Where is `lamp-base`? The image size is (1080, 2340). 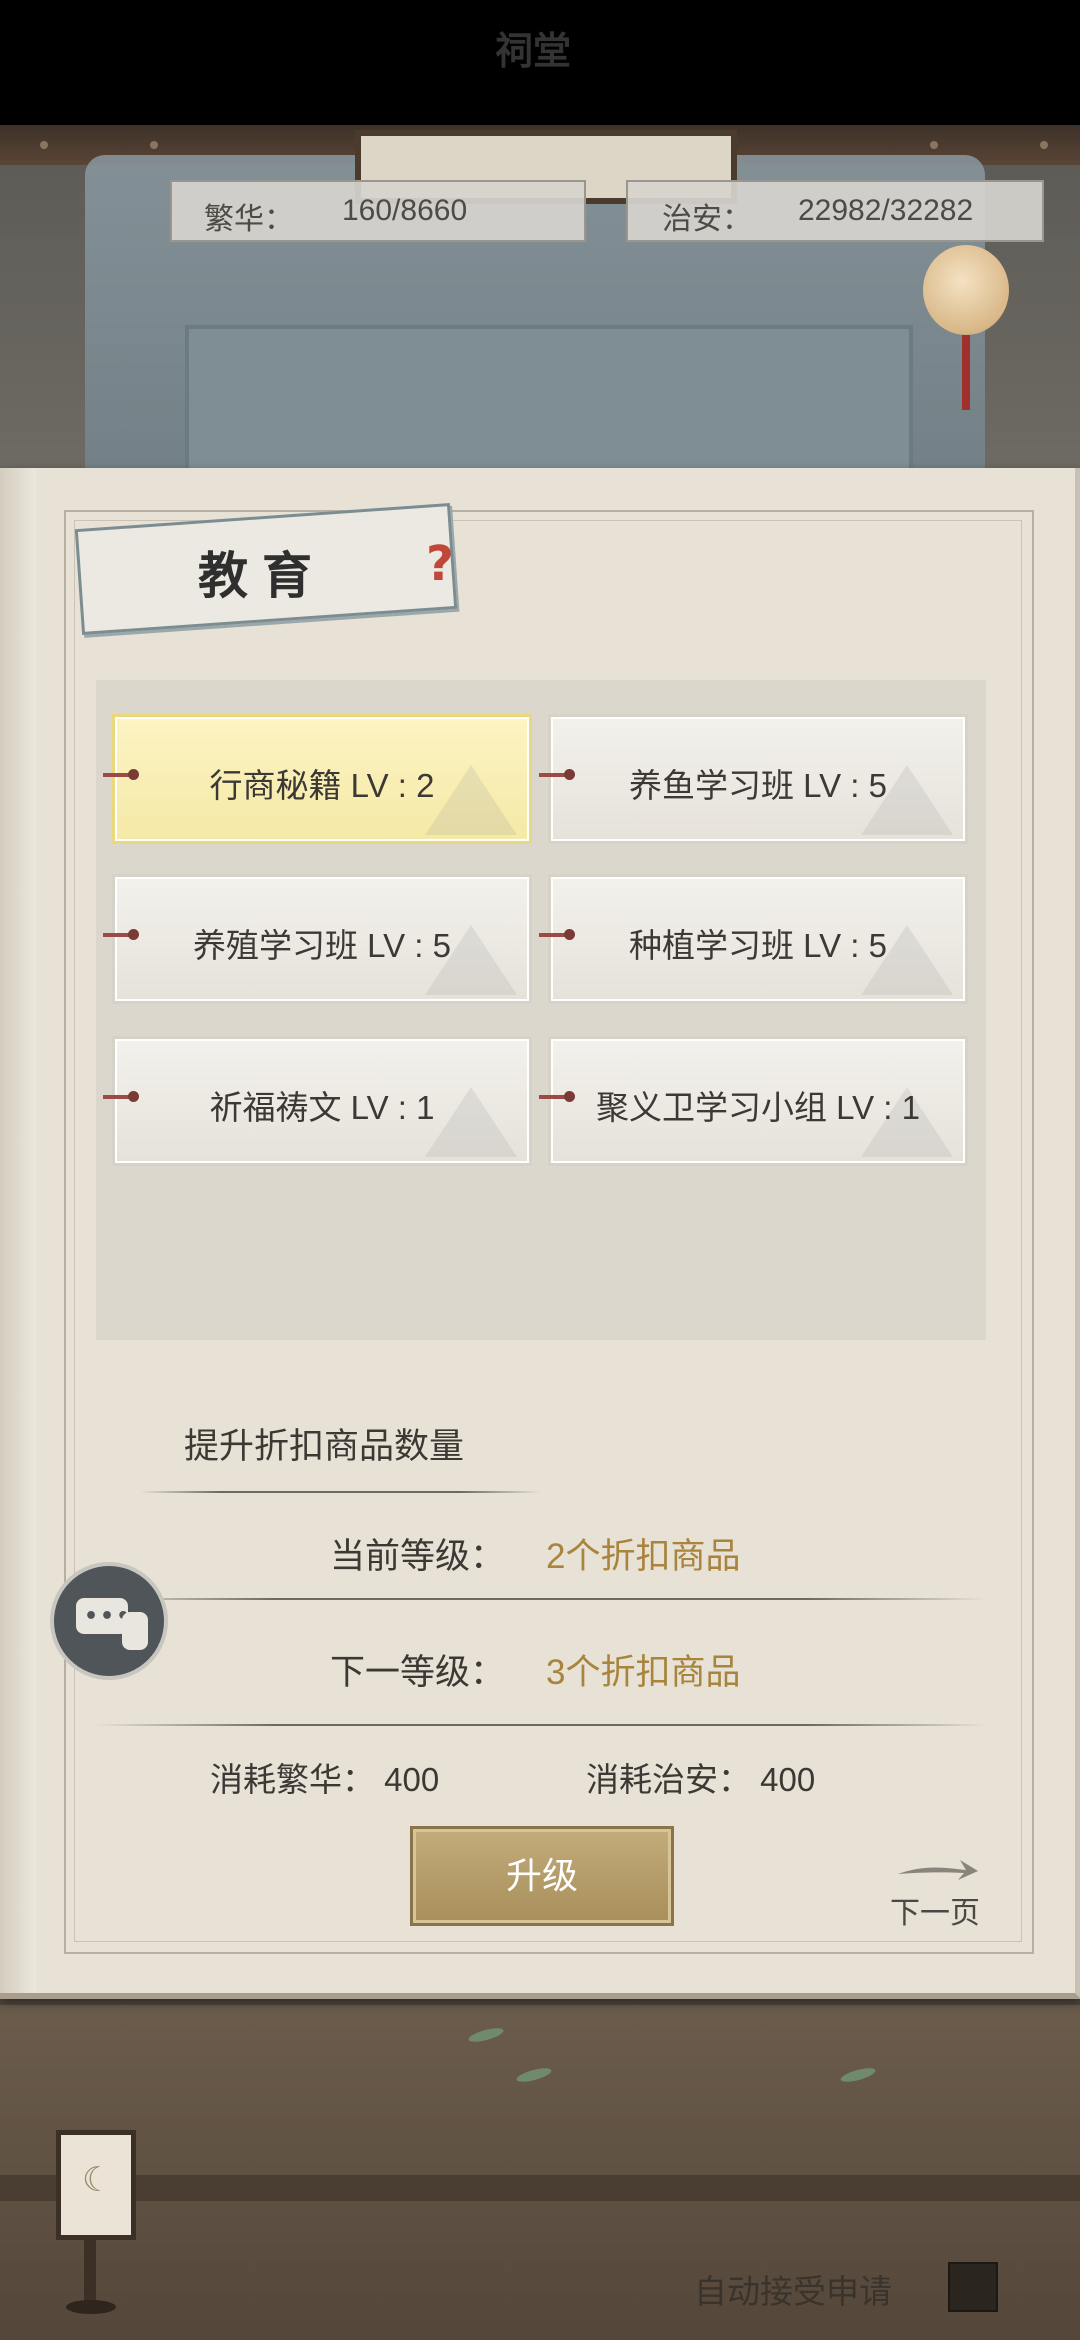
lamp-base is located at coordinates (91, 2307).